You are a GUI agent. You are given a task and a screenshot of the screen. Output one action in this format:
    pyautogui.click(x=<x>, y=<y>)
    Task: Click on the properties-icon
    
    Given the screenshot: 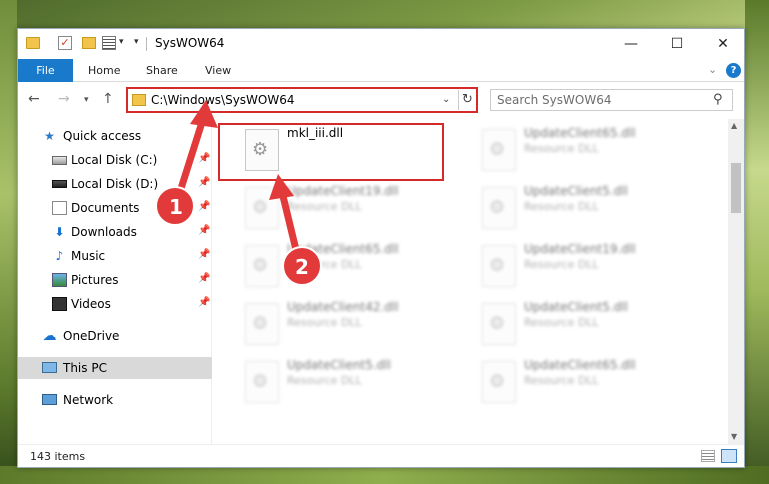 What is the action you would take?
    pyautogui.click(x=109, y=43)
    